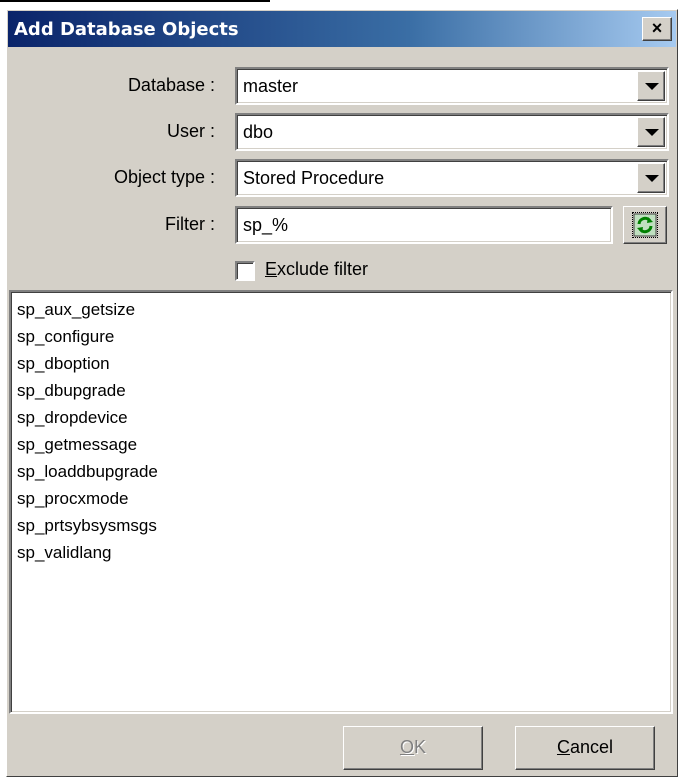 The height and width of the screenshot is (778, 680). Describe the element at coordinates (271, 86) in the screenshot. I see `database-value: master` at that location.